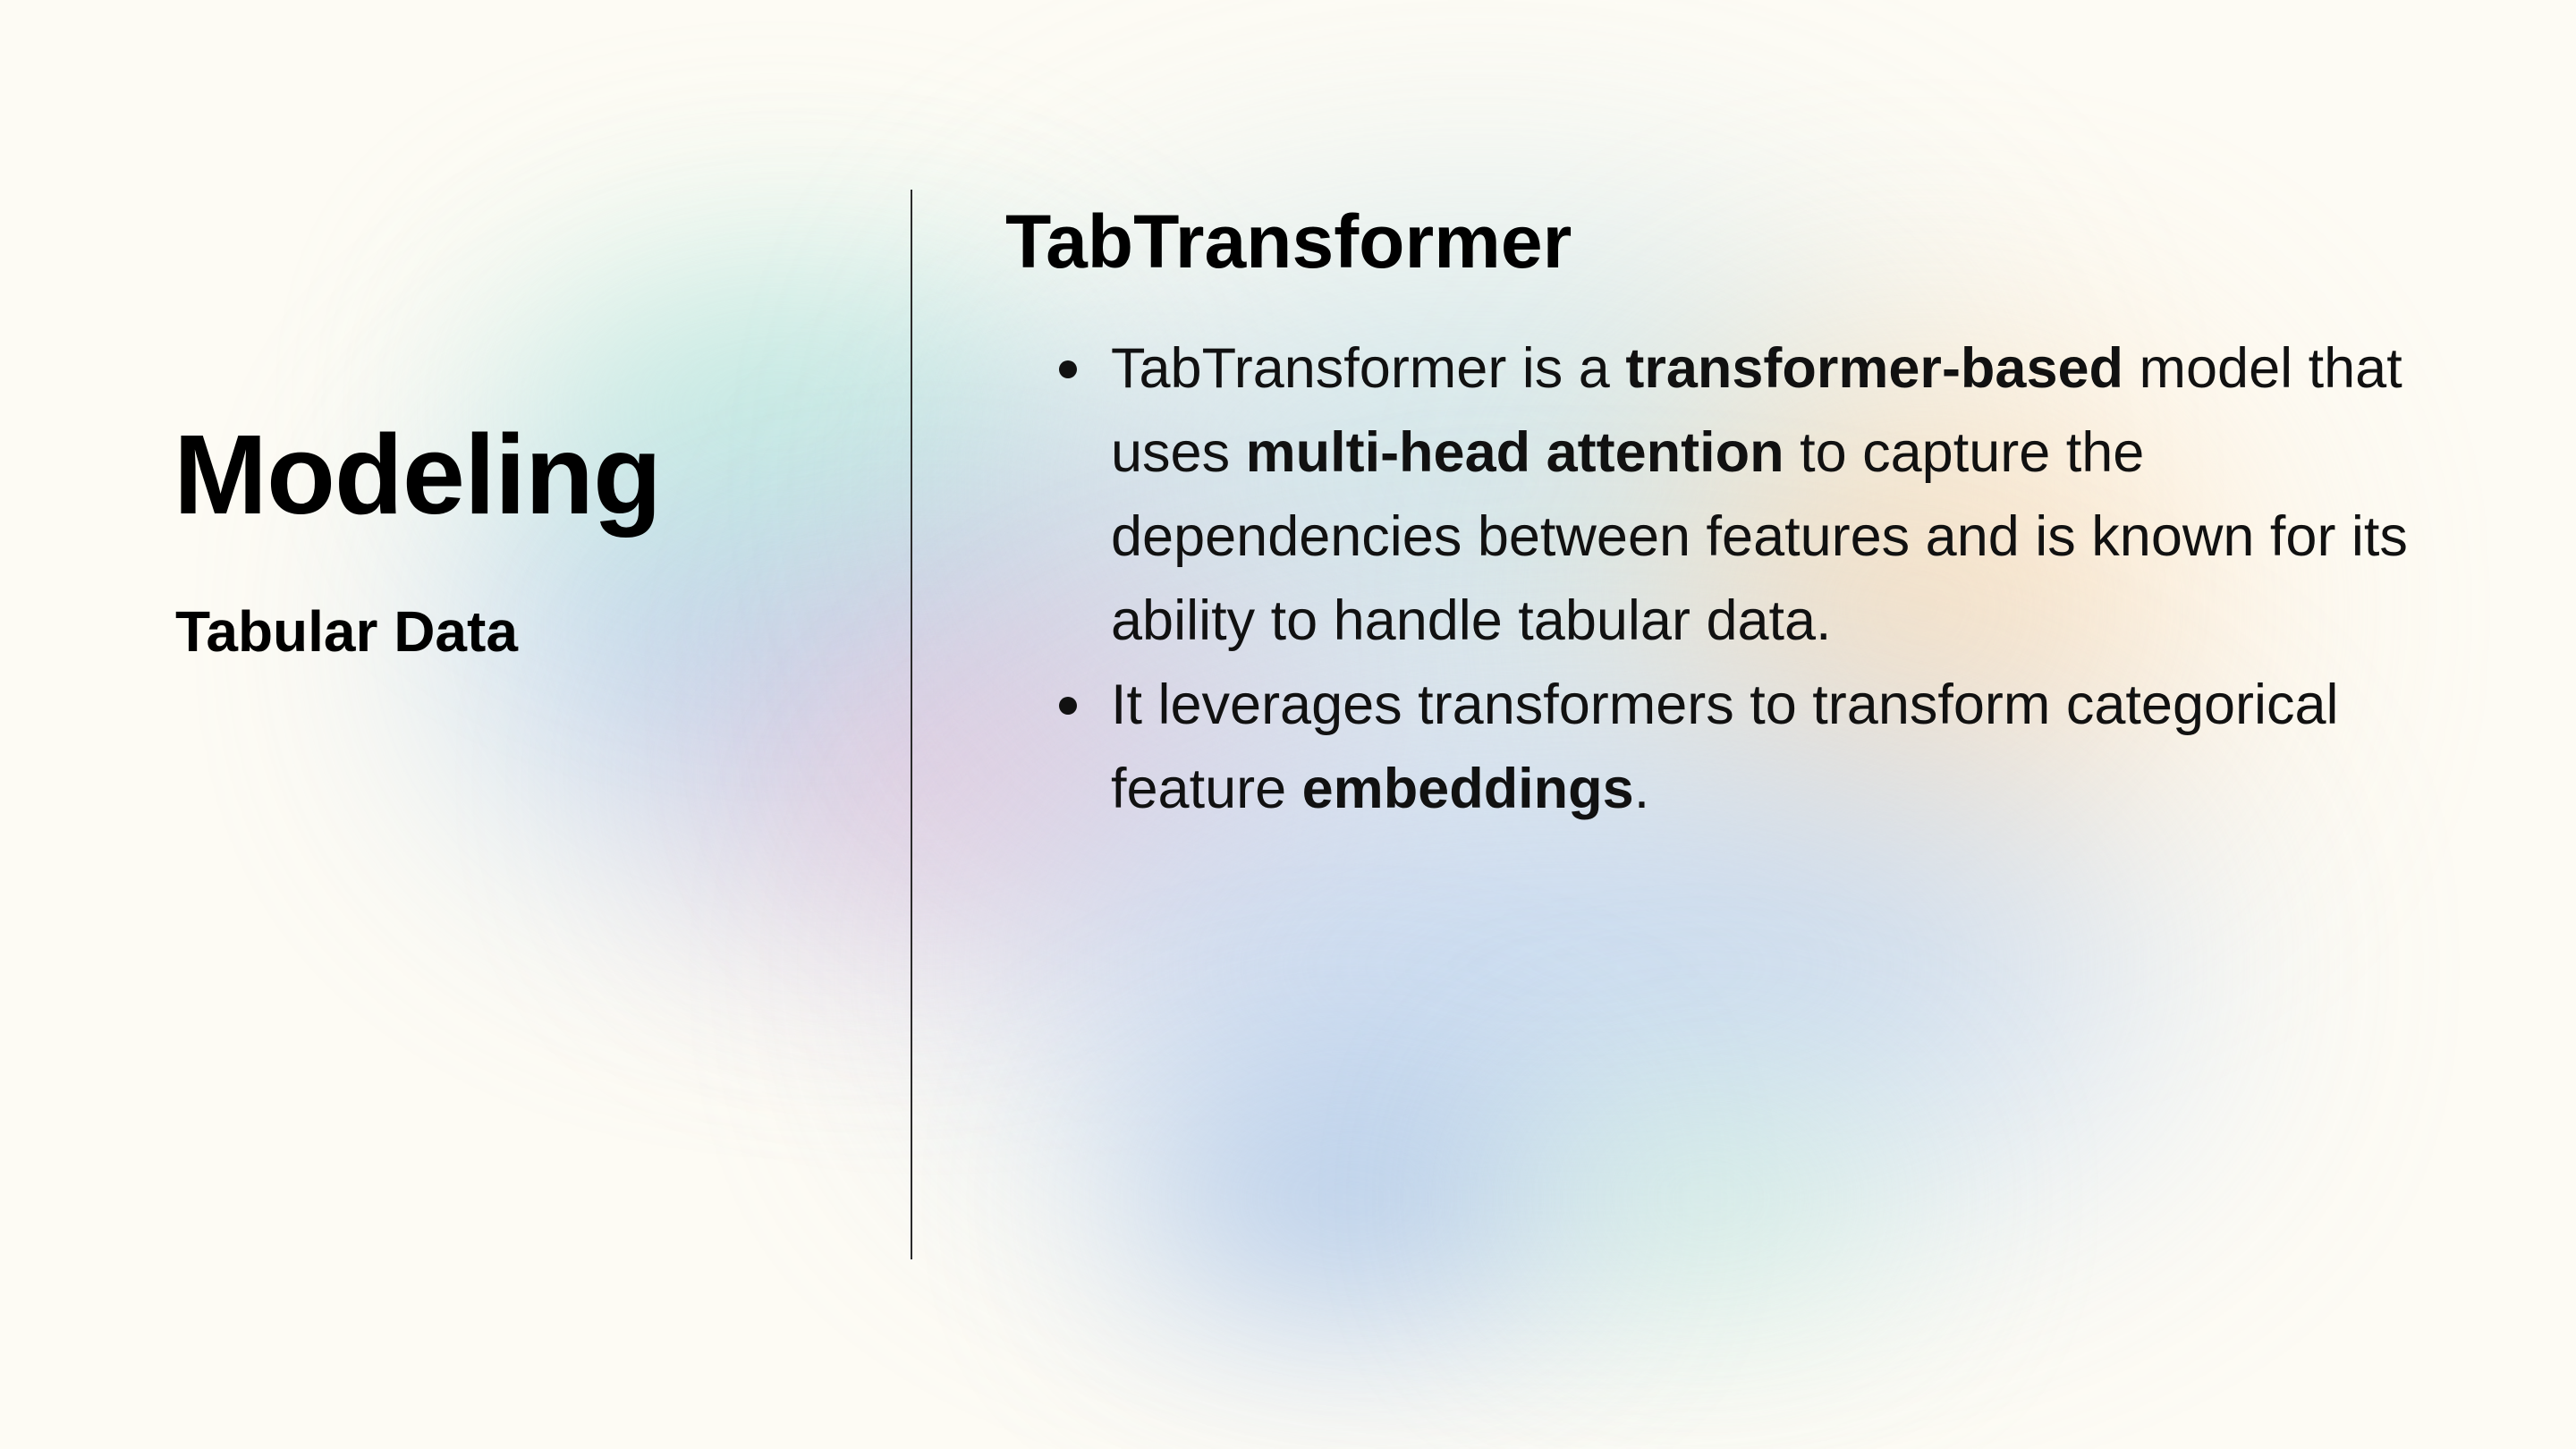 This screenshot has width=2576, height=1449. Describe the element at coordinates (1874, 368) in the screenshot. I see `bullet-text-bold: transformer-based` at that location.